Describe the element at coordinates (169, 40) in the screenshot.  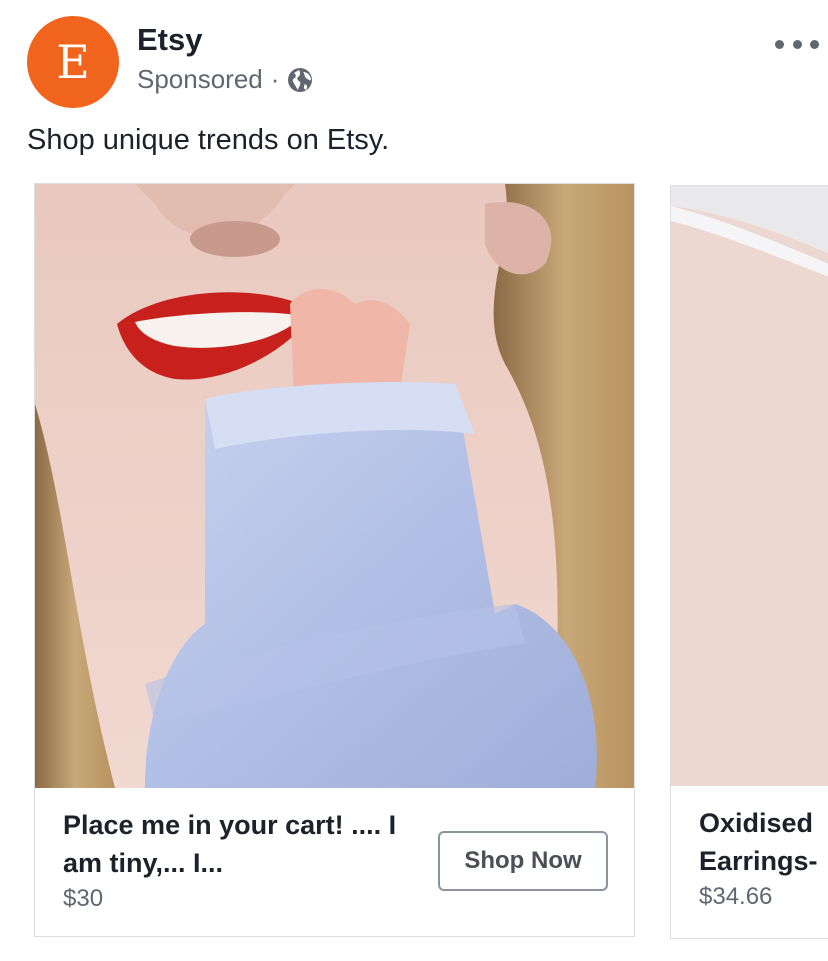
I see `page-name: Etsy` at that location.